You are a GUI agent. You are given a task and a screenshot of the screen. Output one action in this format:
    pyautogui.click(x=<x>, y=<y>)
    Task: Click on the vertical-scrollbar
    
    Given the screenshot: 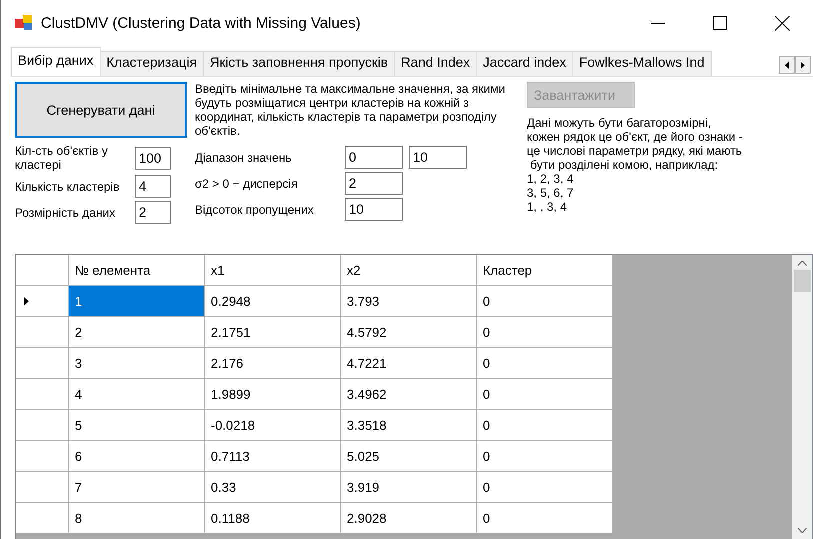 What is the action you would take?
    pyautogui.click(x=802, y=397)
    